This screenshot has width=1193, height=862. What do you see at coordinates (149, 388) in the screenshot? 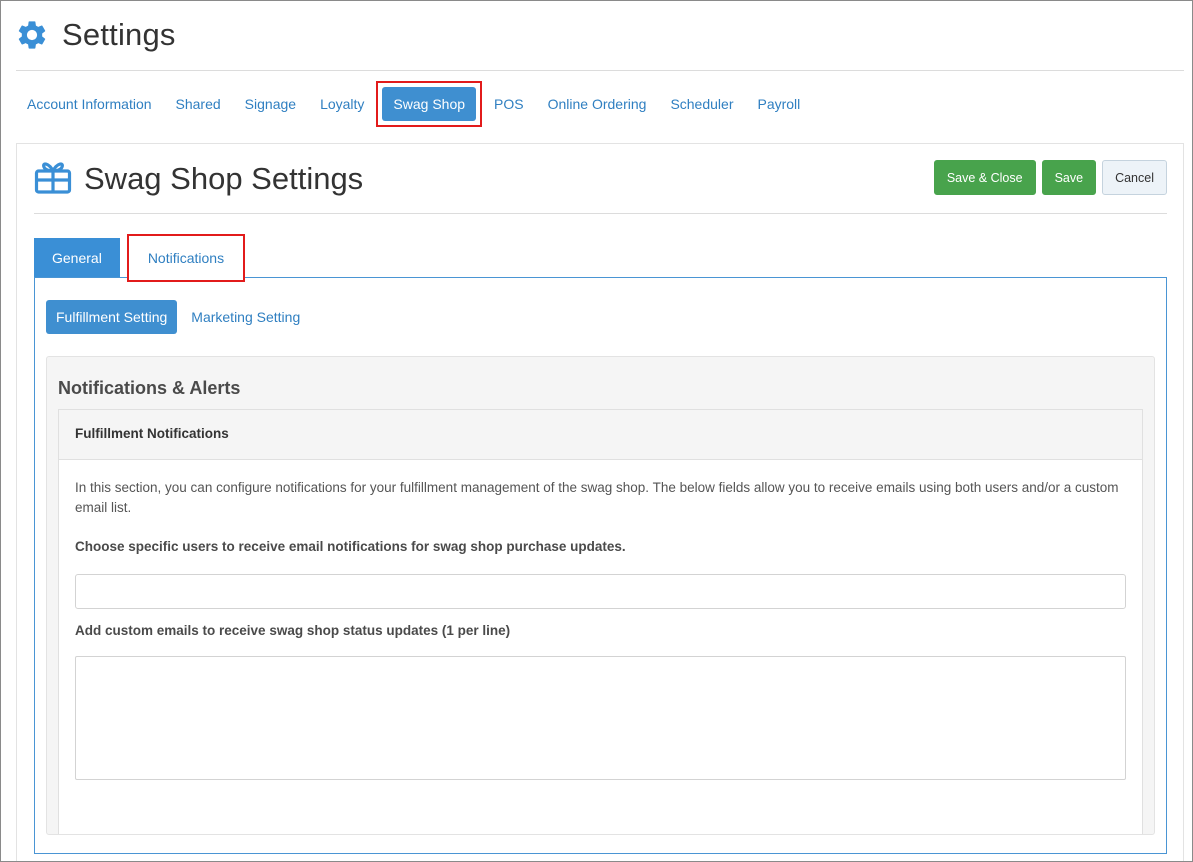
I see `section-title: Notifications & Alerts` at bounding box center [149, 388].